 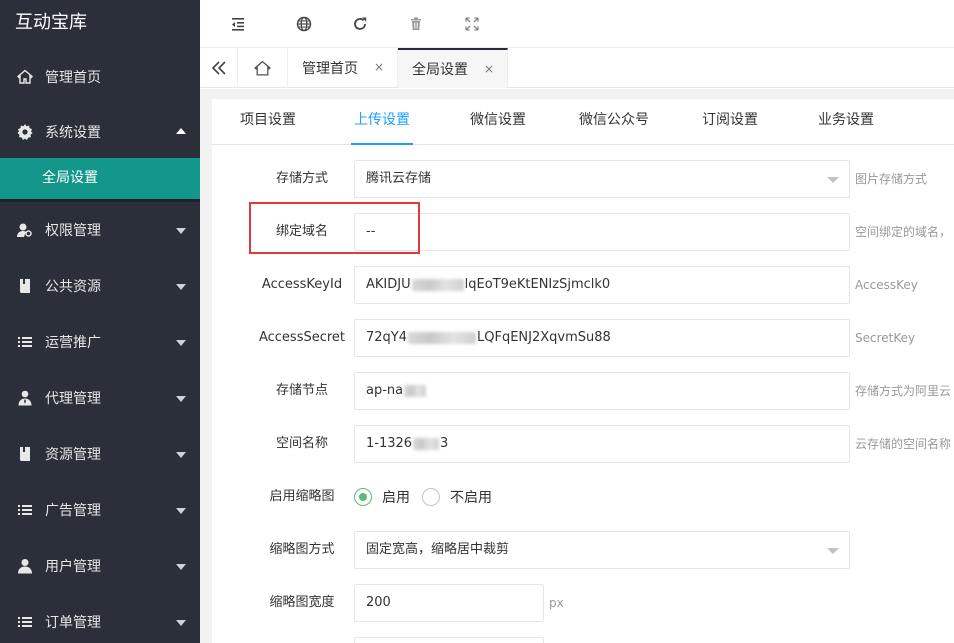 I want to click on sidebar-item-label: 系统设置, so click(x=73, y=133).